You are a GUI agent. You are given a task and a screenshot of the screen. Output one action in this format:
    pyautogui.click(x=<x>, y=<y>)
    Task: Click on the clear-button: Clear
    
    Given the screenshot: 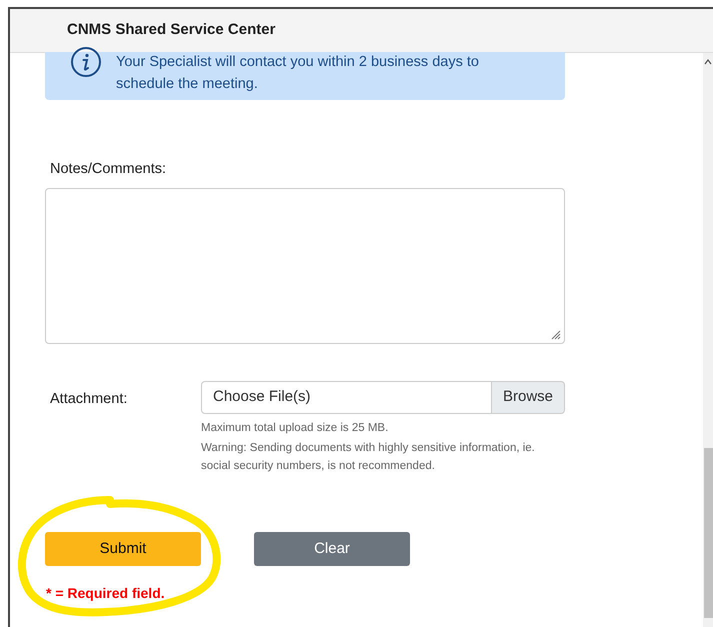 What is the action you would take?
    pyautogui.click(x=332, y=549)
    